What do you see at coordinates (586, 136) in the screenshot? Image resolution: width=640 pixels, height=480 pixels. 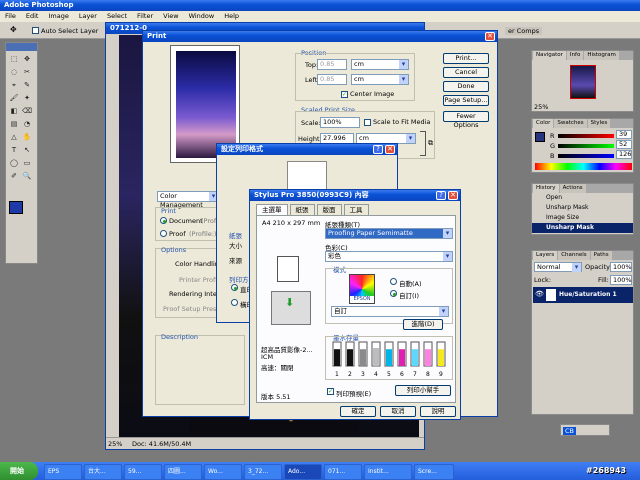 I see `color-r-slider` at bounding box center [586, 136].